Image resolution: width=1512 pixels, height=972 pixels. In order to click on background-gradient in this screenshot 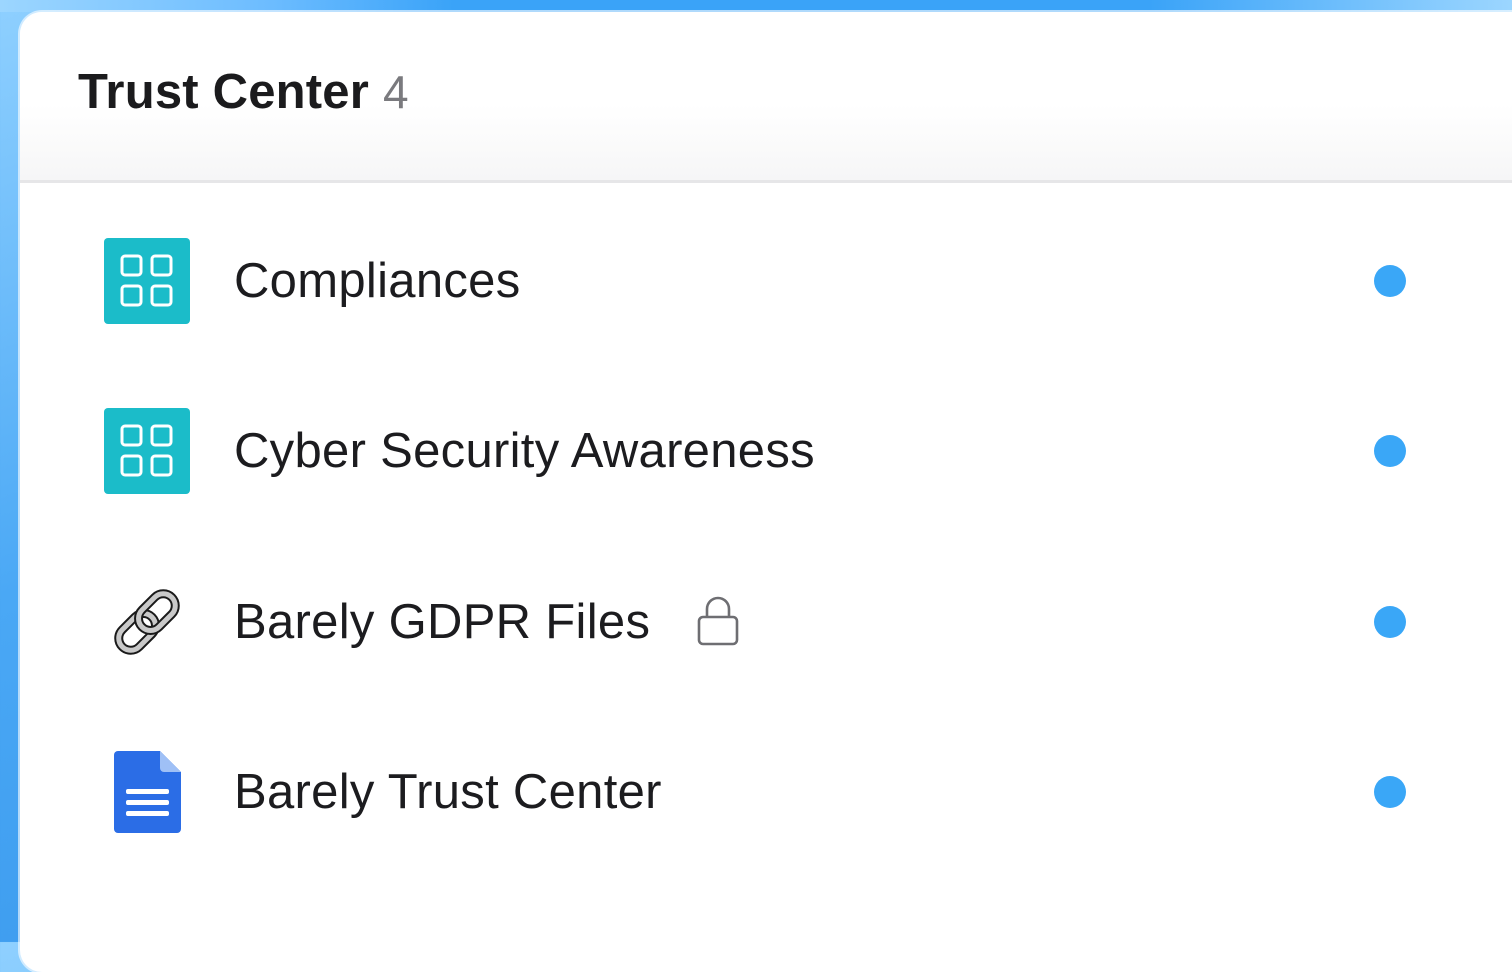, I will do `click(756, 6)`.